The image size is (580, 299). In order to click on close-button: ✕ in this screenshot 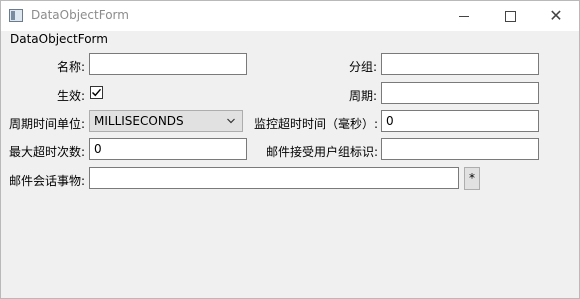, I will do `click(556, 16)`.